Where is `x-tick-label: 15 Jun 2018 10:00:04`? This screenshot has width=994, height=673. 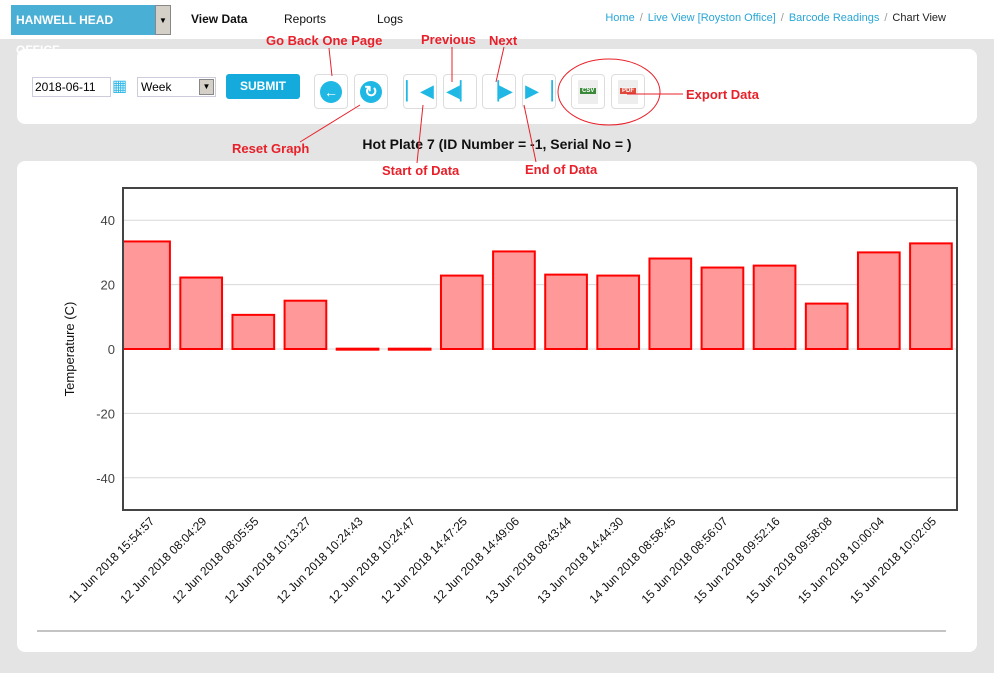 x-tick-label: 15 Jun 2018 10:00:04 is located at coordinates (841, 560).